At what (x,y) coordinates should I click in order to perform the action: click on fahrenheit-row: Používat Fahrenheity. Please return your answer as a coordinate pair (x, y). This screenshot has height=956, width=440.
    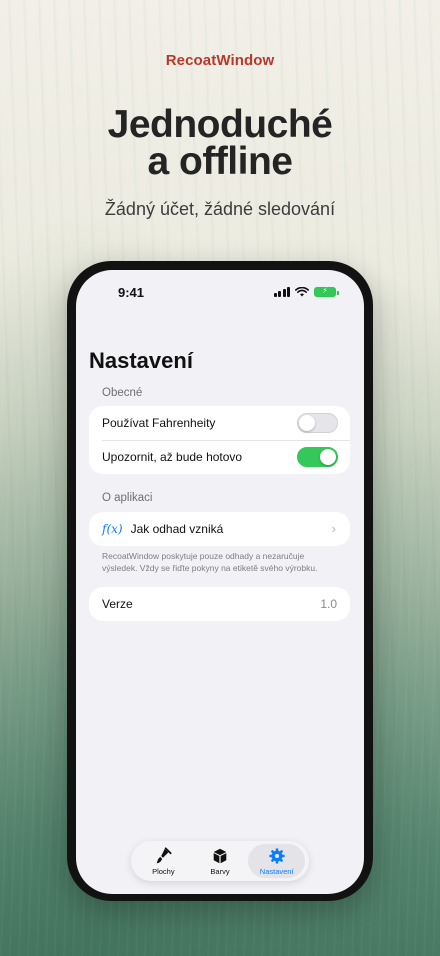
    Looking at the image, I should click on (219, 423).